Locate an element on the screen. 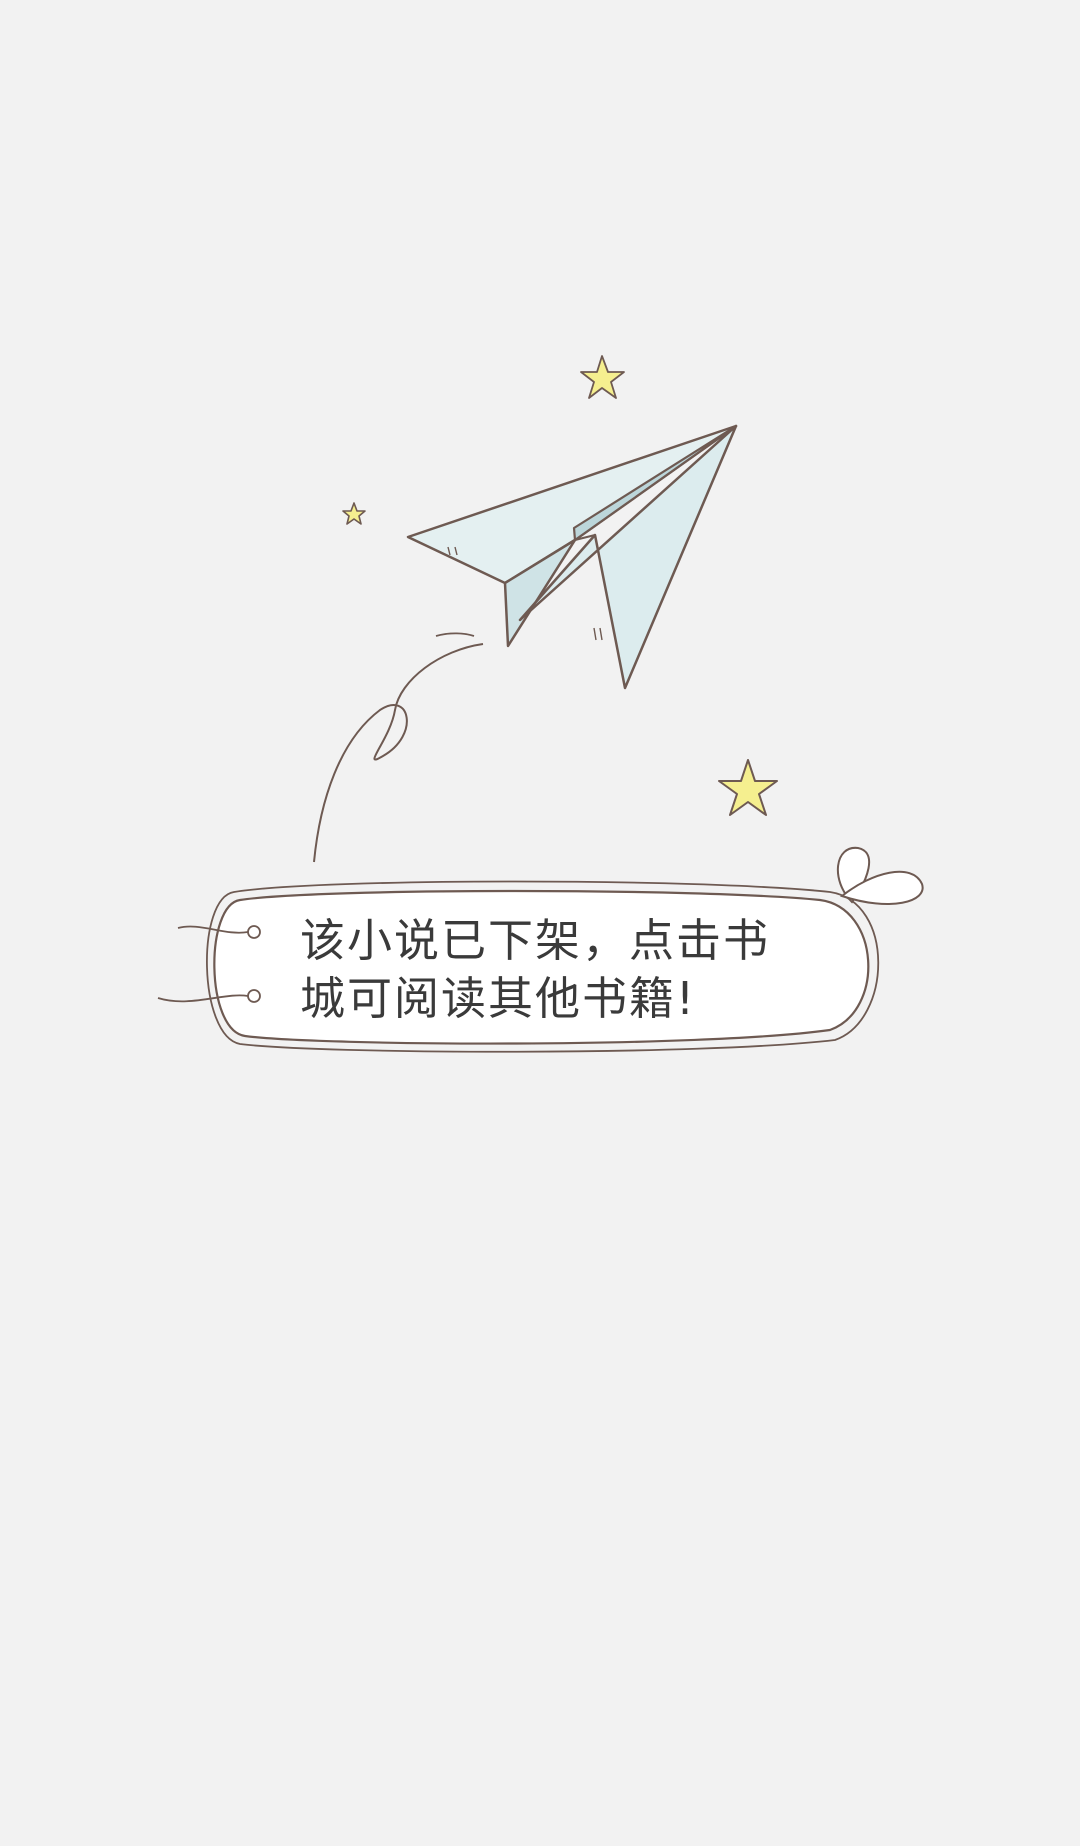 Image resolution: width=1080 pixels, height=1846 pixels. small-star-icon is located at coordinates (354, 513).